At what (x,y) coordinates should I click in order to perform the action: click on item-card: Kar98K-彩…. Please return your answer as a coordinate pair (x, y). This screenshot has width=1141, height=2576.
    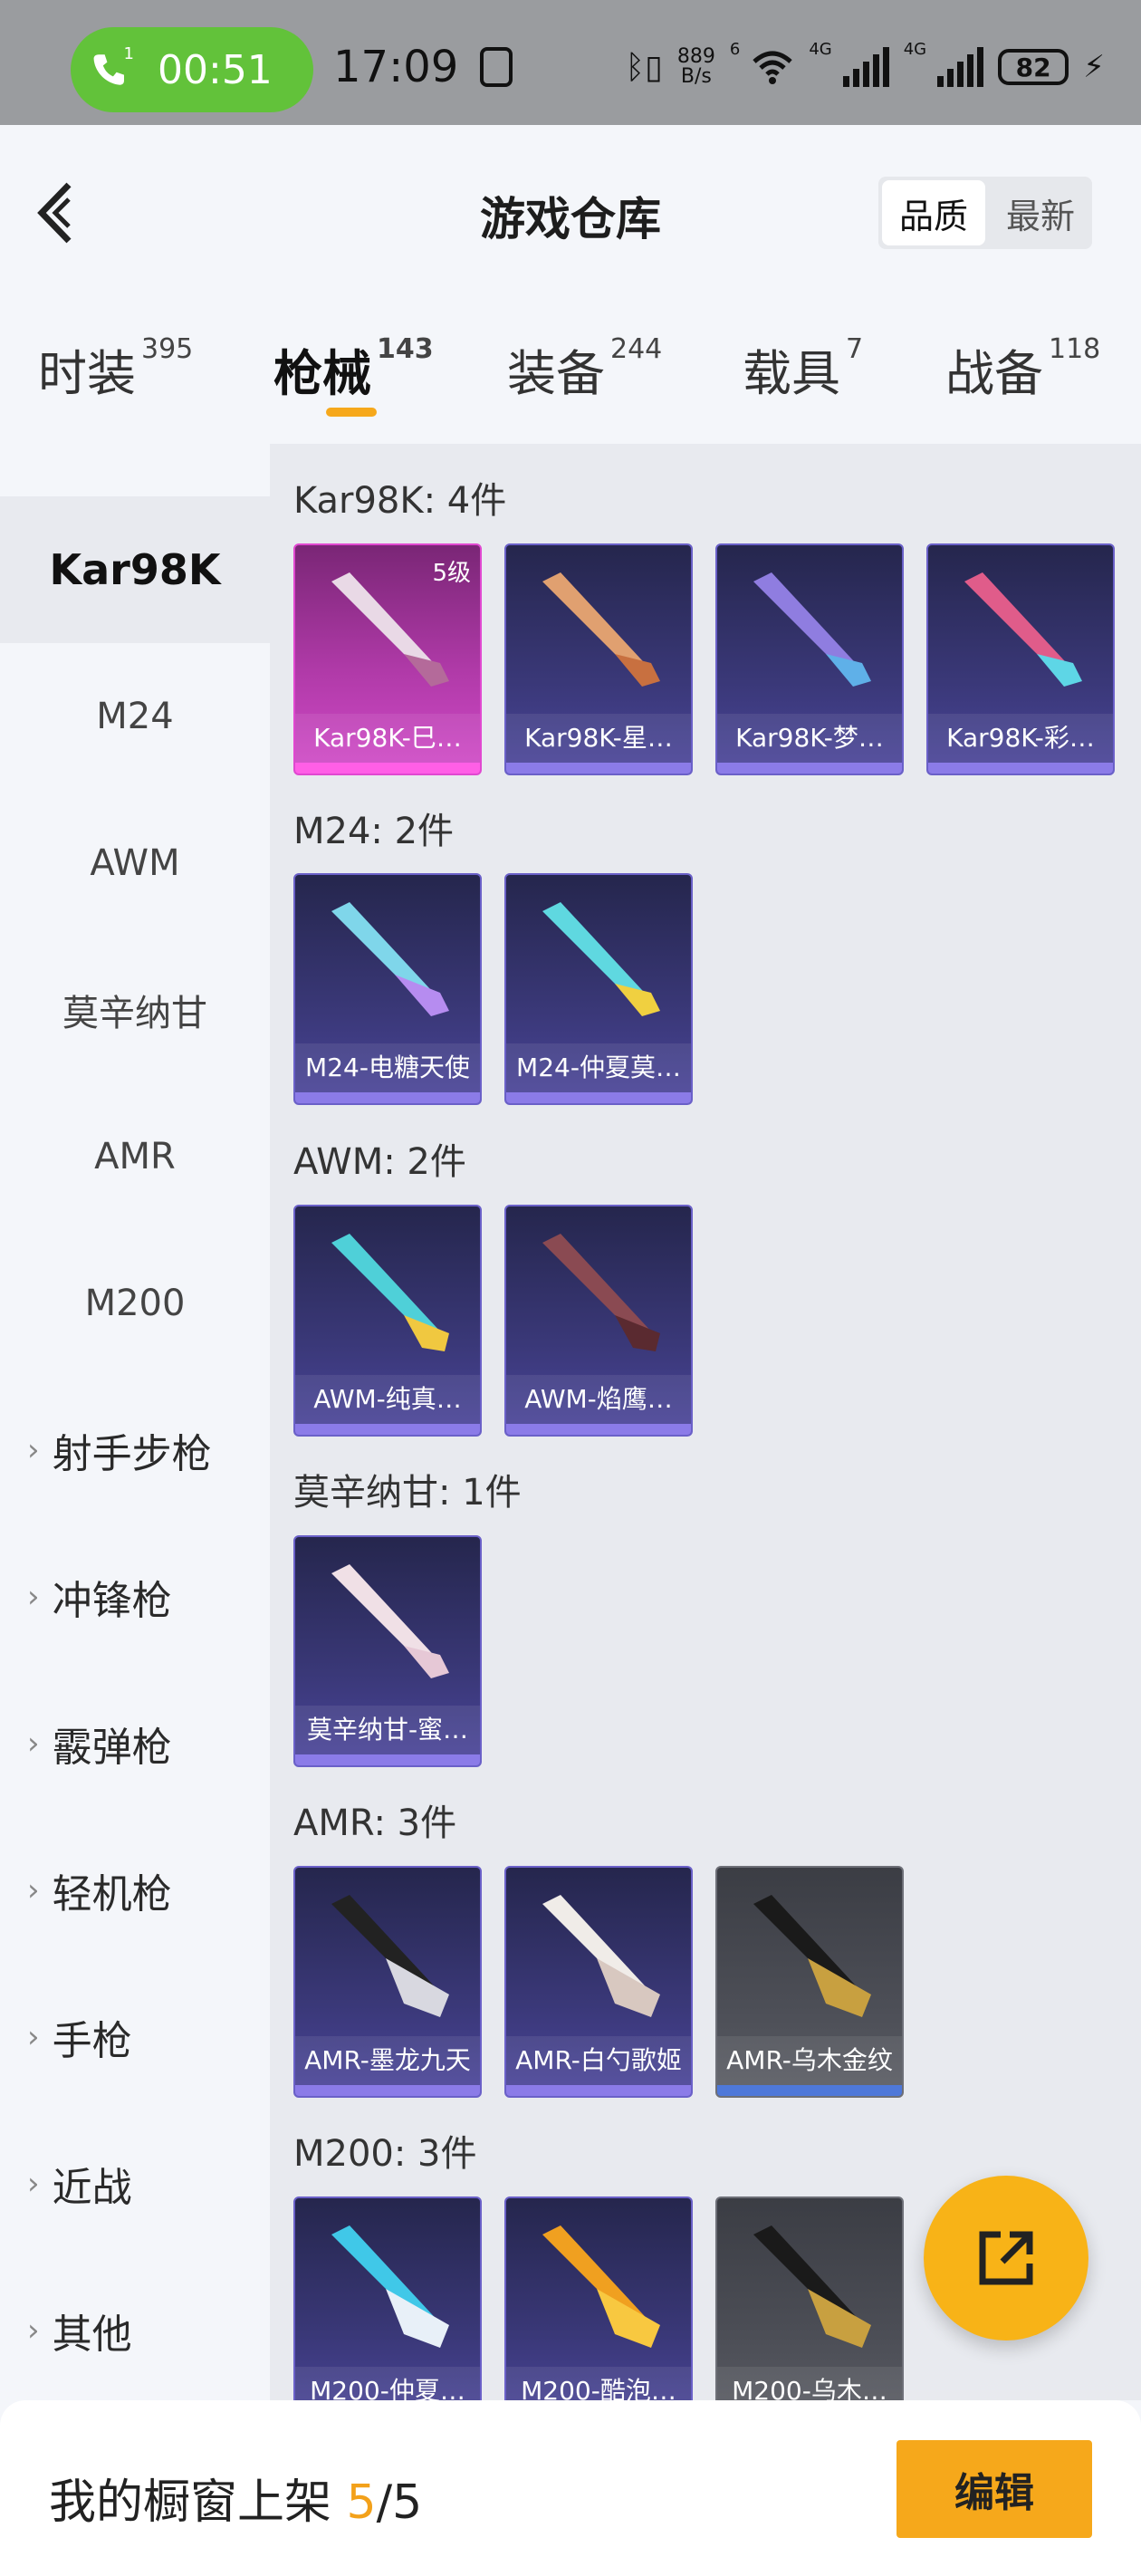
    Looking at the image, I should click on (1021, 659).